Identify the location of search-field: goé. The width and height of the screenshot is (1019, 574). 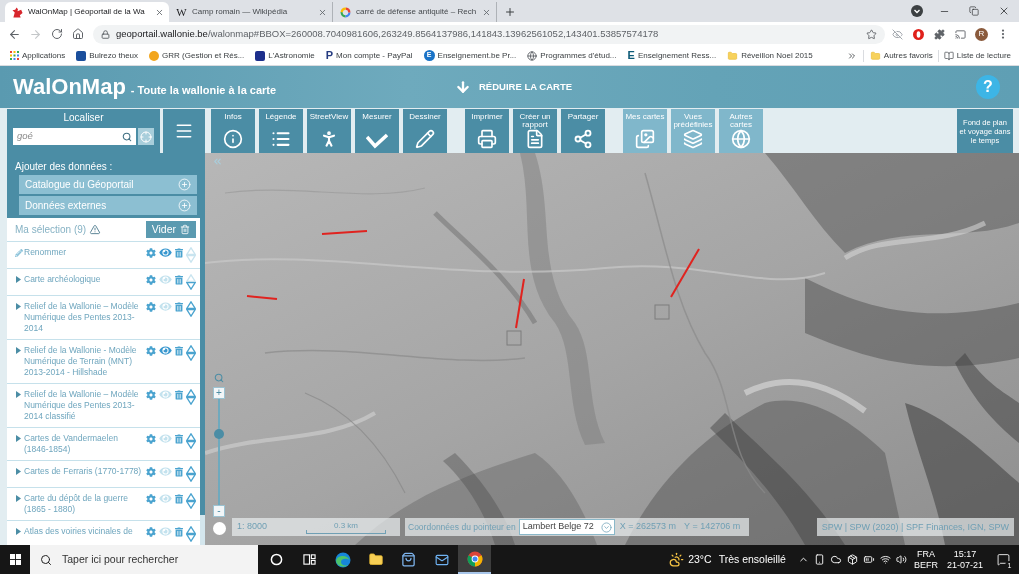
(74, 136).